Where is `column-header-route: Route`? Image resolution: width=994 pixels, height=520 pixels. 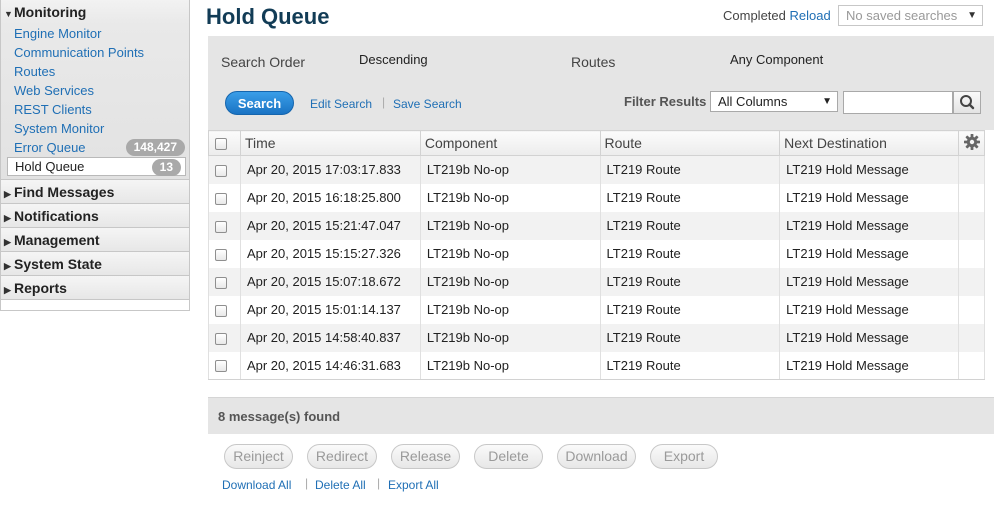
column-header-route: Route is located at coordinates (690, 143).